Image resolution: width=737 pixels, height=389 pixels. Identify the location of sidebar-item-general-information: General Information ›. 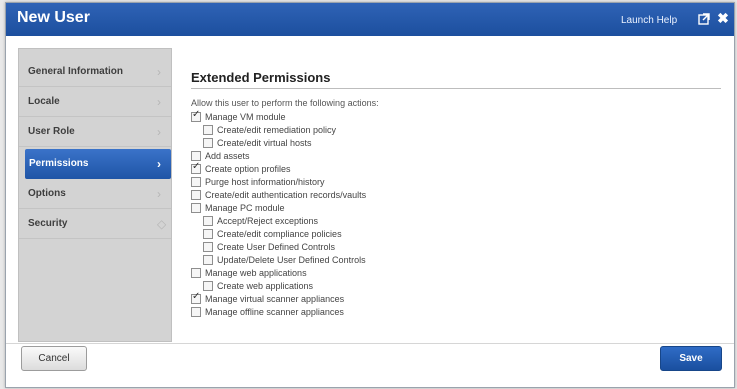
(95, 72).